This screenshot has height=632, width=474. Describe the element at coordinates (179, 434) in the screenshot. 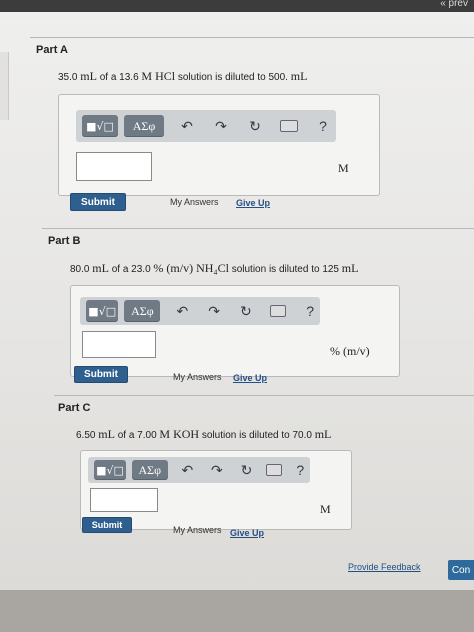

I see `q-chem: M KOH` at that location.